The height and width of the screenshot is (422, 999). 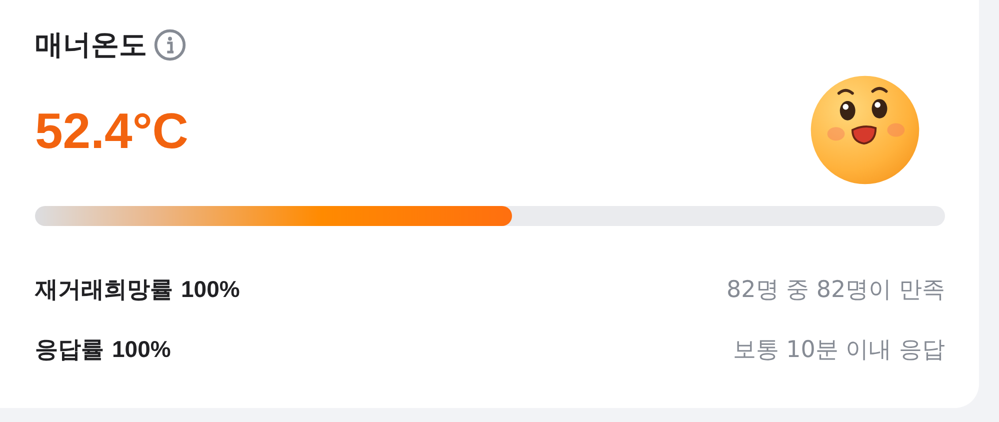 I want to click on section-title: 매너온도, so click(x=91, y=45).